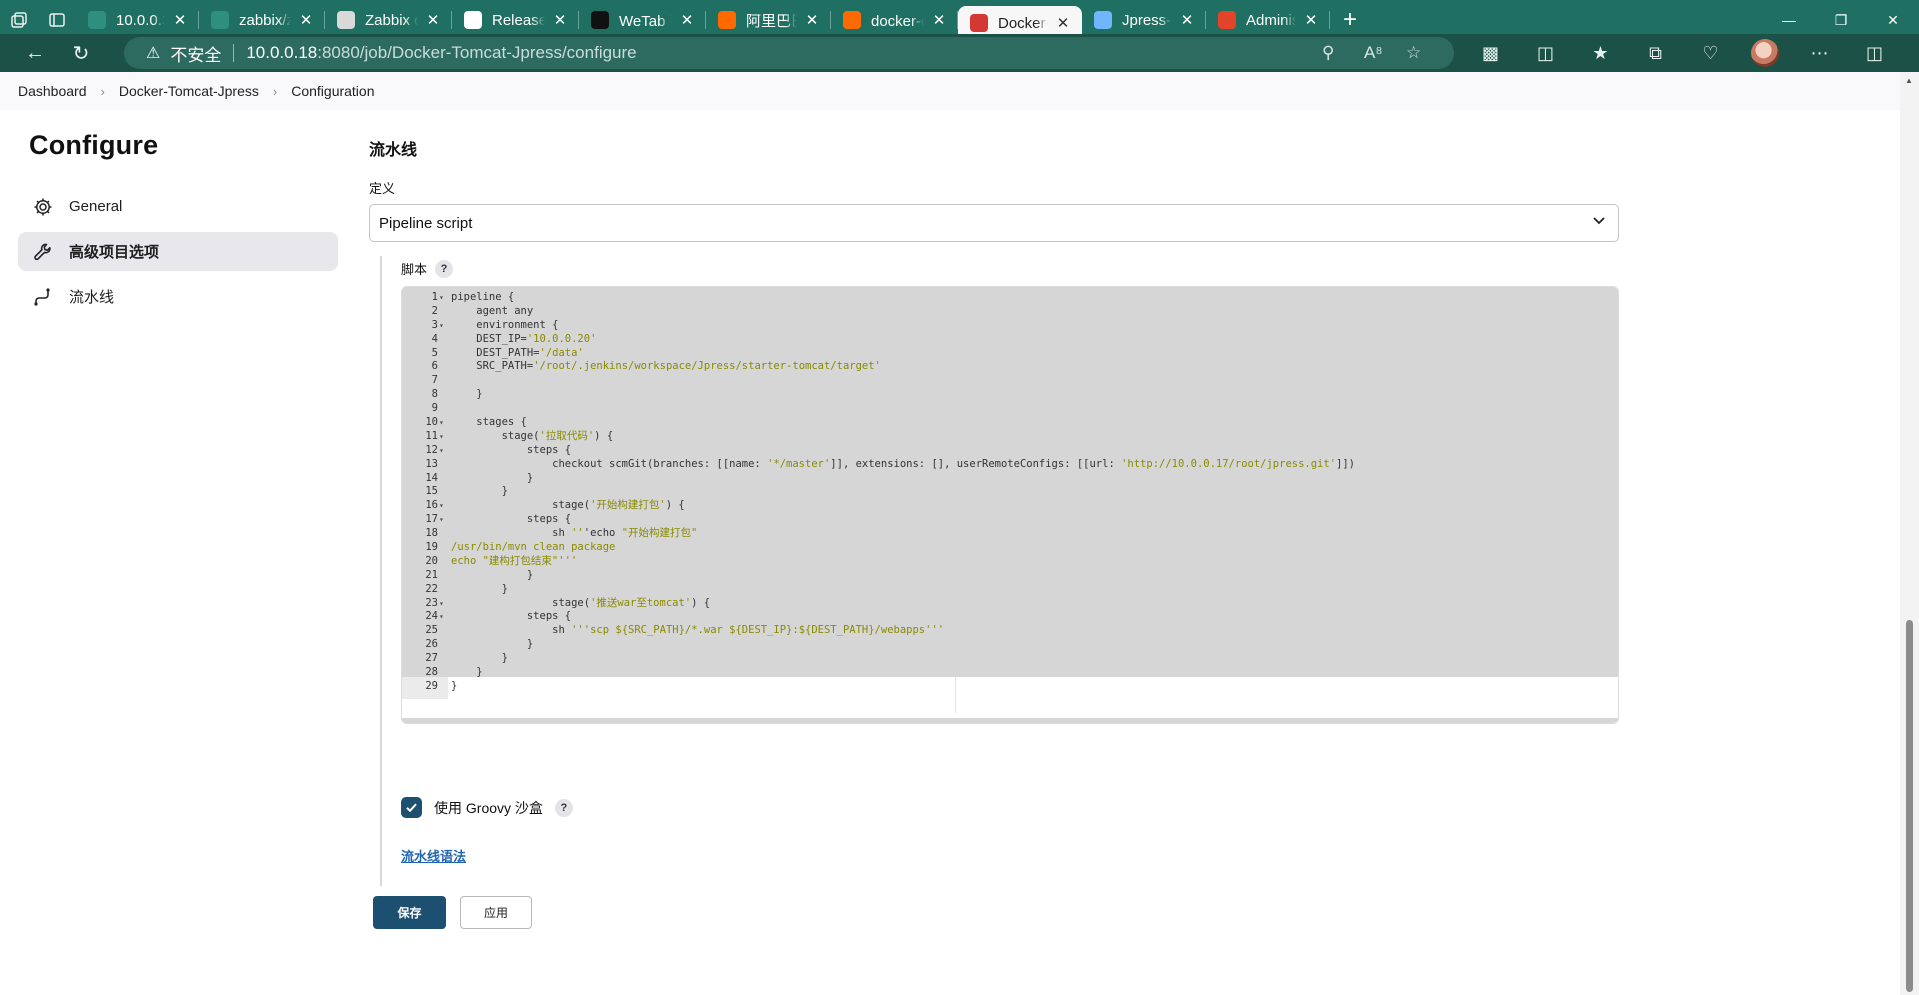 Image resolution: width=1919 pixels, height=995 pixels. What do you see at coordinates (35, 53) in the screenshot?
I see `back-icon: ←` at bounding box center [35, 53].